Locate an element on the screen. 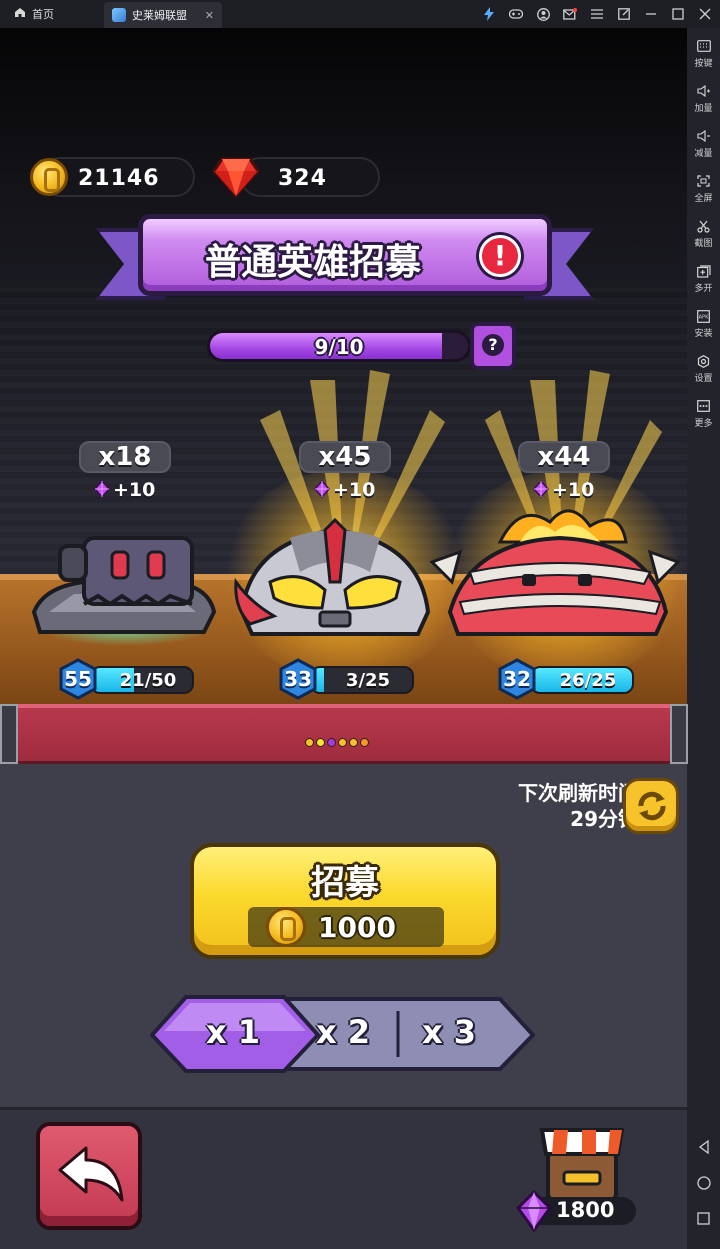  sidebar-item-label: 按键 is located at coordinates (703, 64).